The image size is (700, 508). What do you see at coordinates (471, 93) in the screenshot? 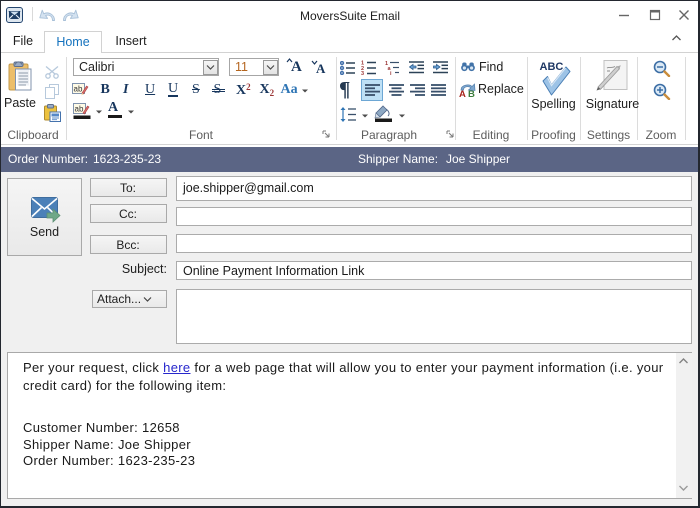
I see `svg-text: B` at bounding box center [471, 93].